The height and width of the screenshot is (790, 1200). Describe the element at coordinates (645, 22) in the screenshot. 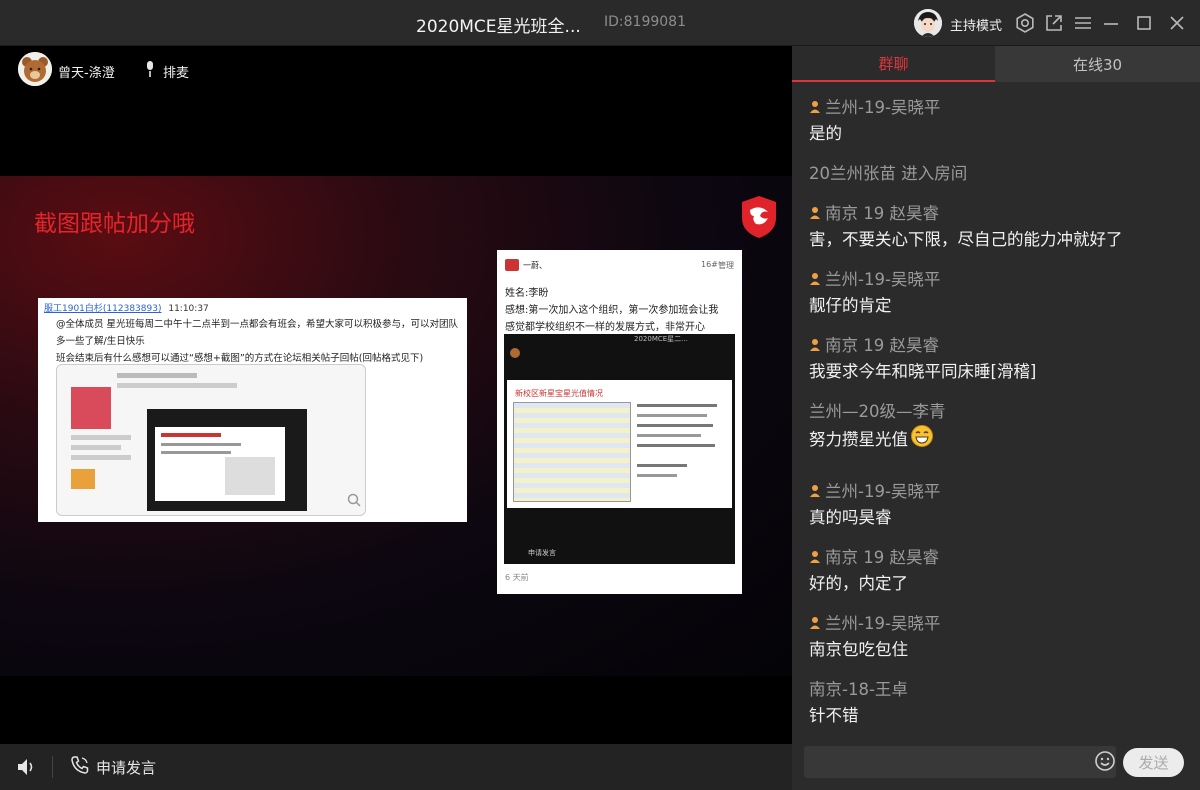

I see `room-id: ID:8199081` at that location.